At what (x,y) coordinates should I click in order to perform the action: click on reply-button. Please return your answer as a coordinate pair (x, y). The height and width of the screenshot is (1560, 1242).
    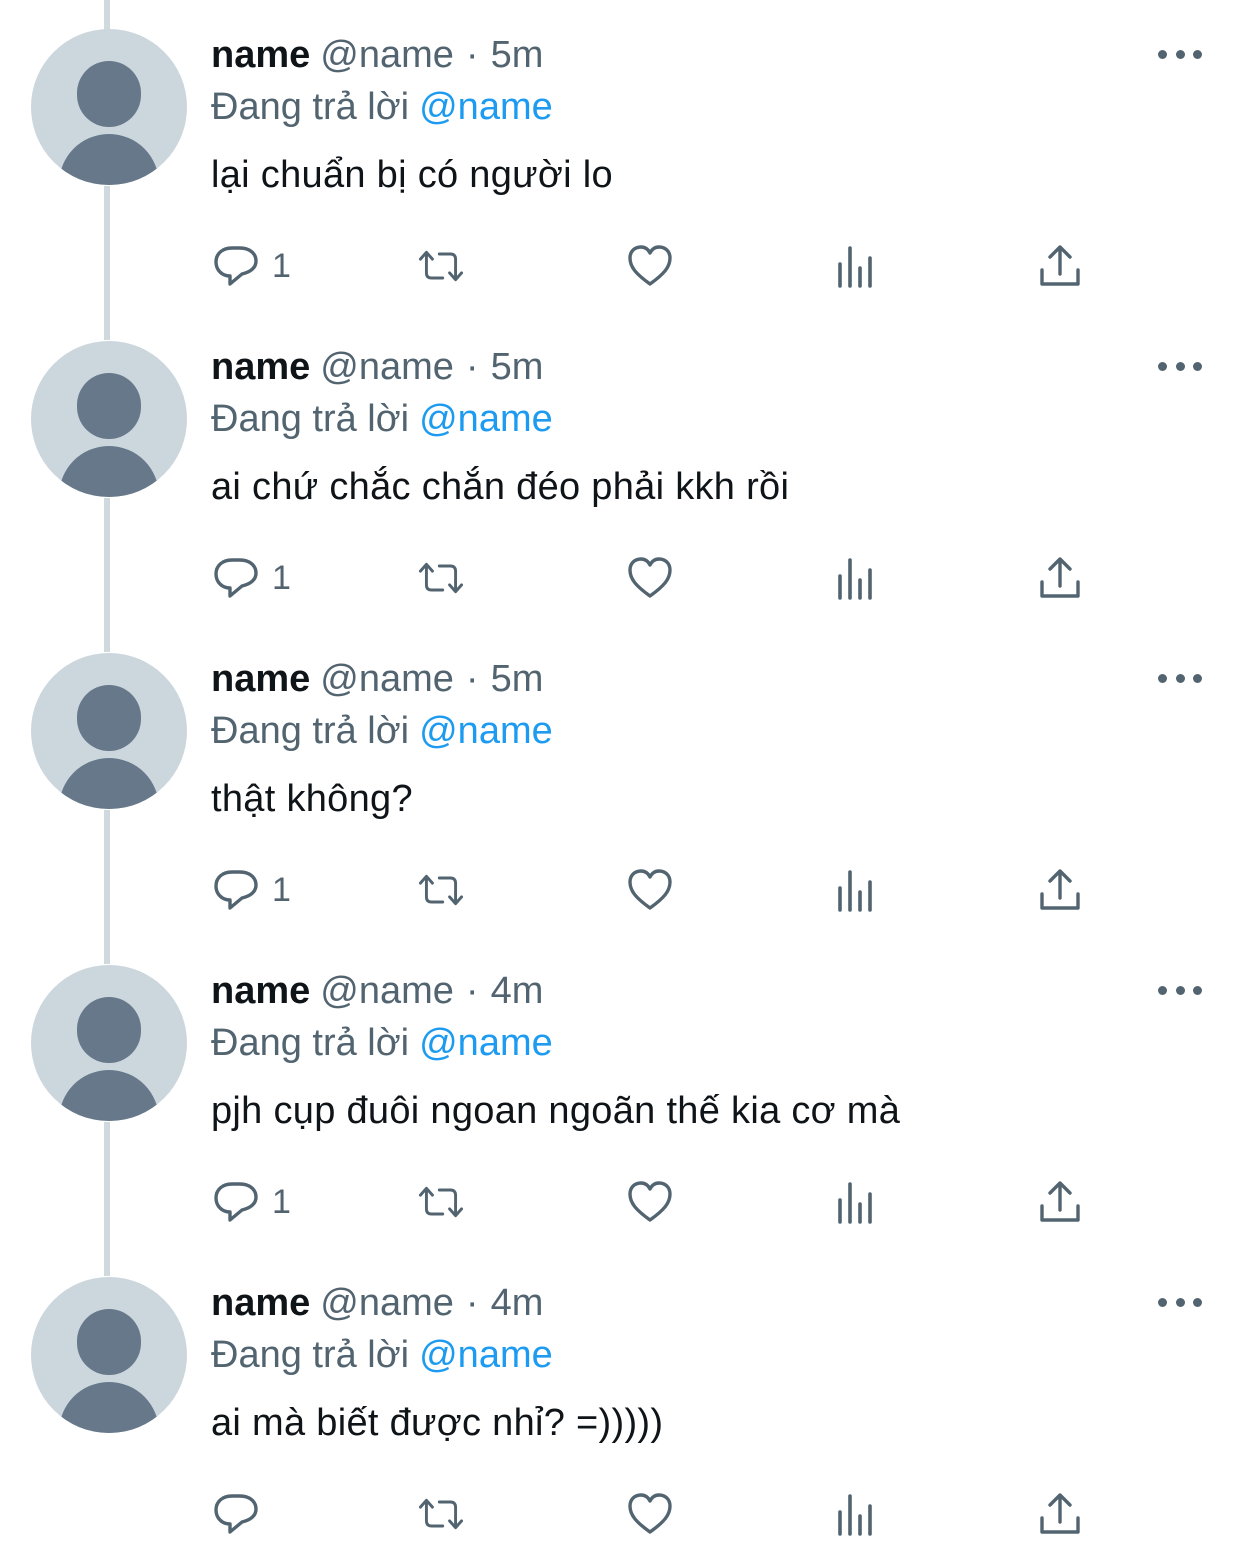
    Looking at the image, I should click on (242, 1514).